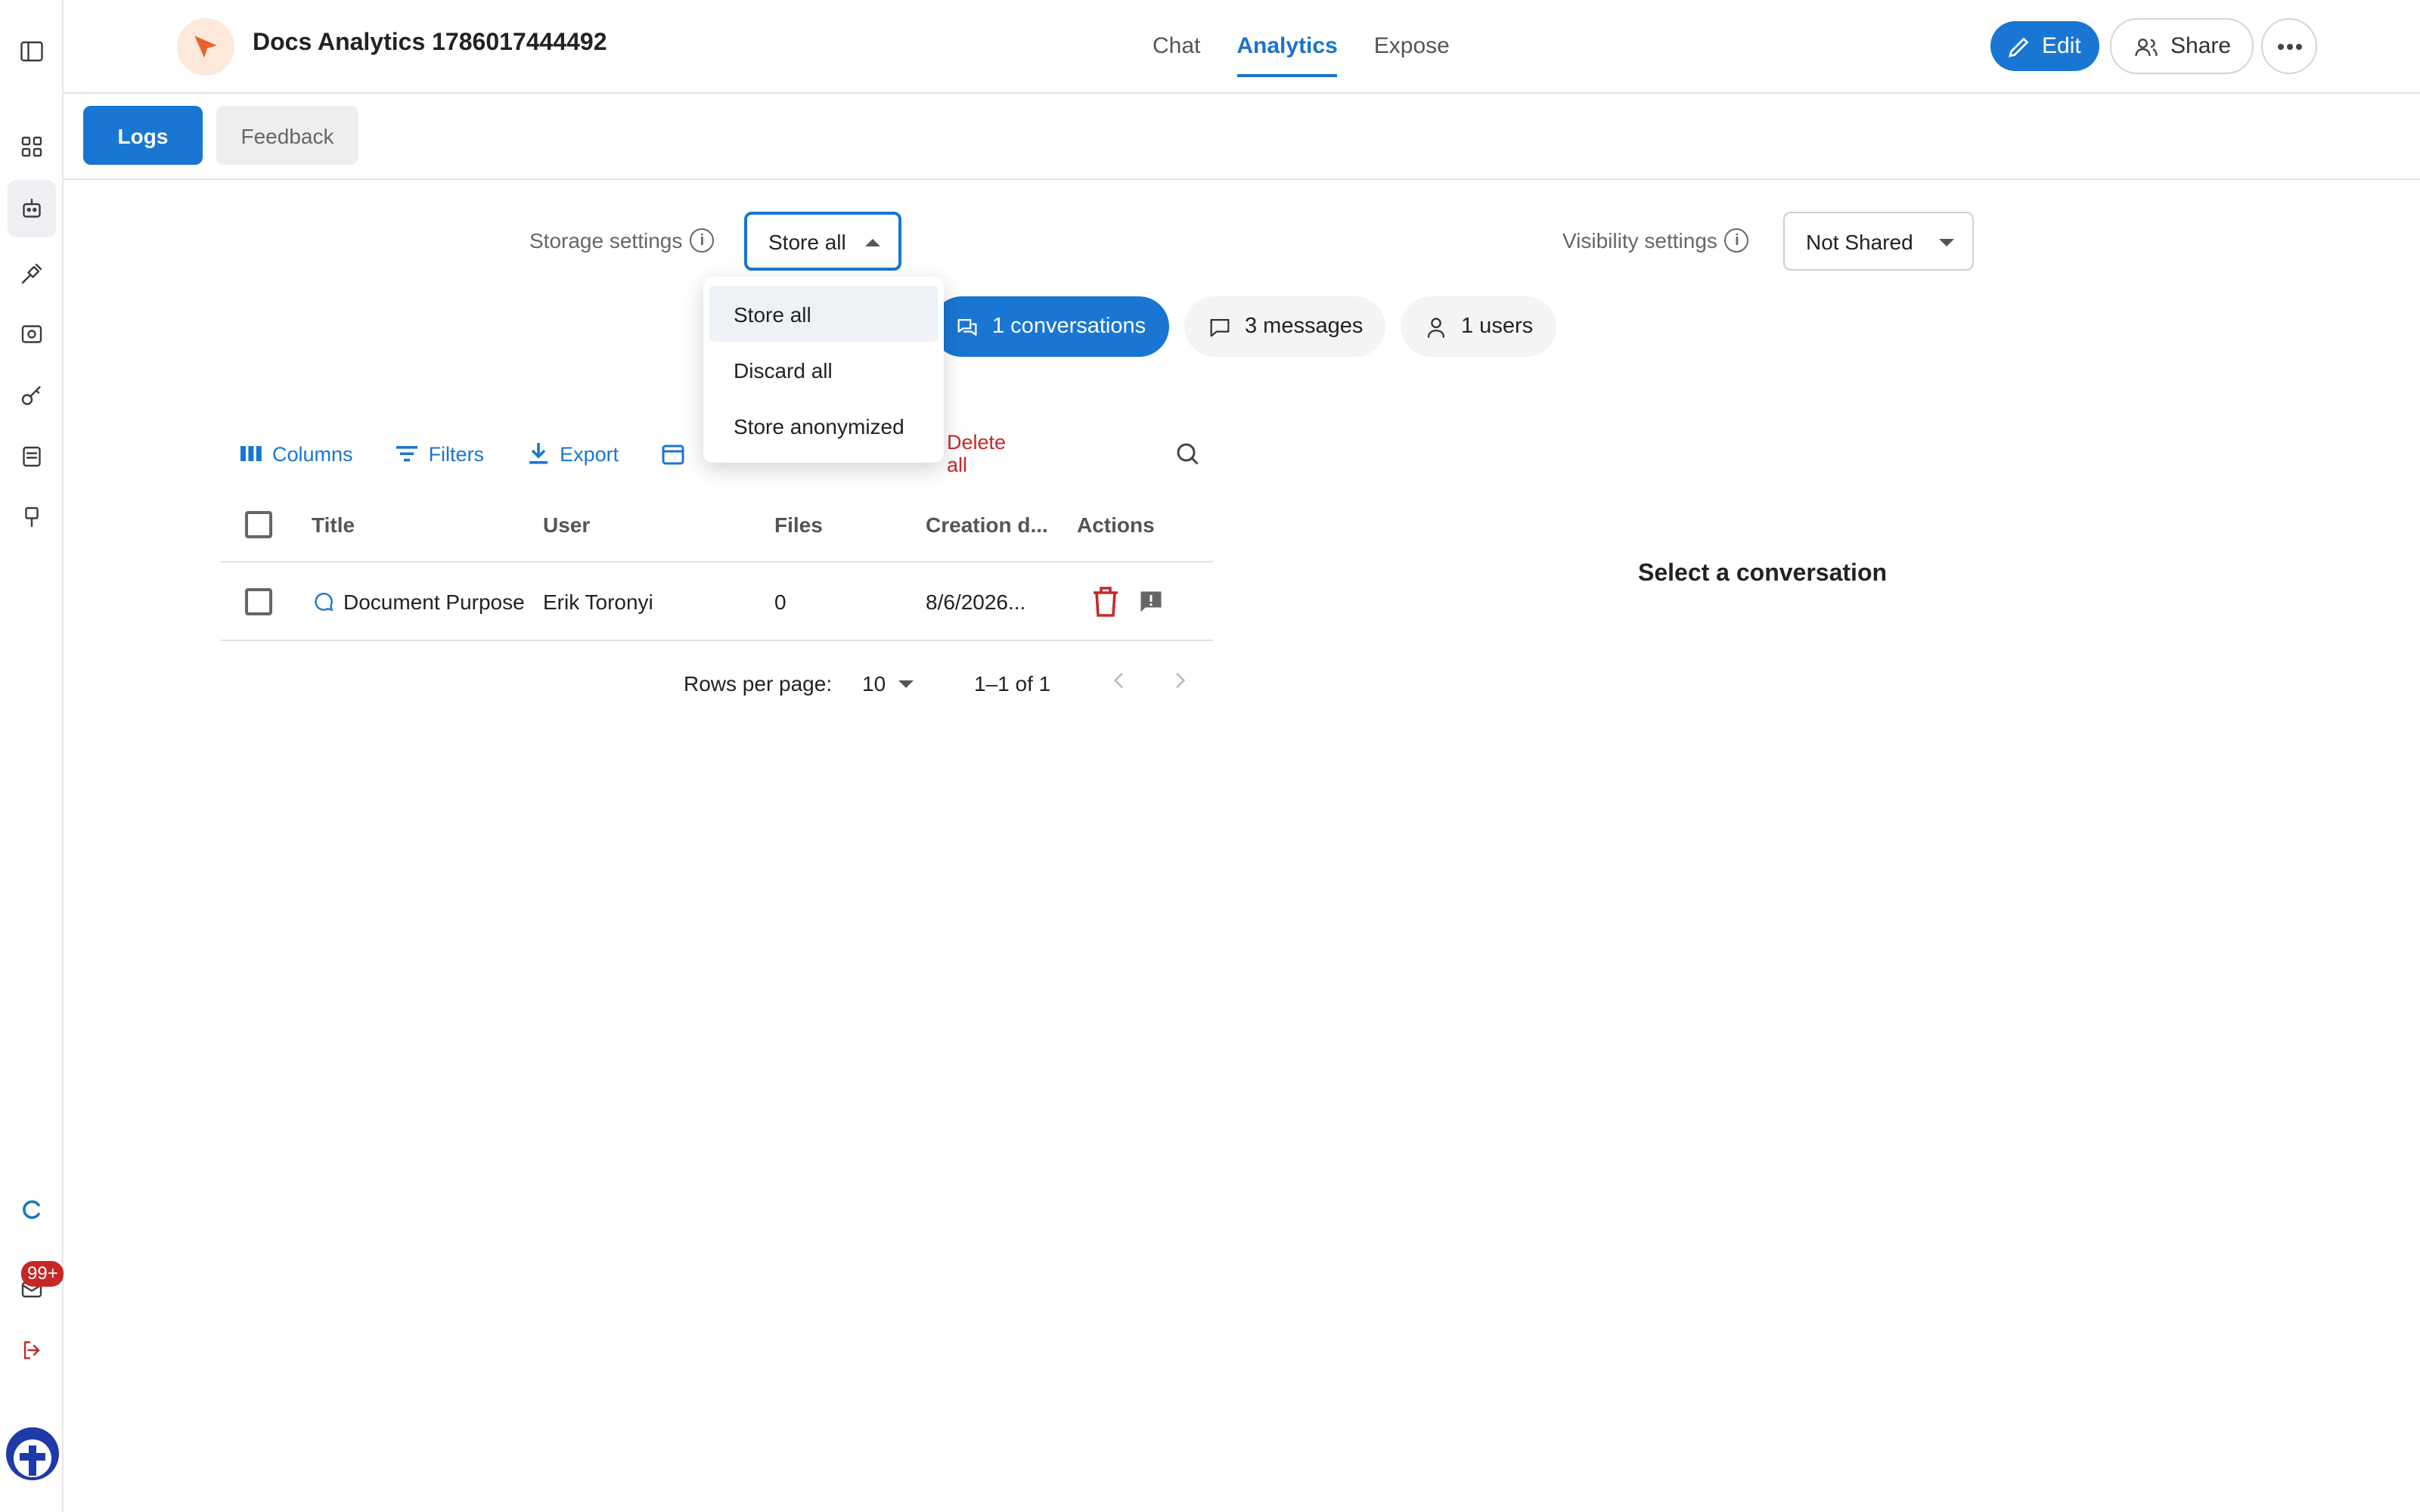  What do you see at coordinates (430, 43) in the screenshot?
I see `app-title: Docs Analytics 1786017444492` at bounding box center [430, 43].